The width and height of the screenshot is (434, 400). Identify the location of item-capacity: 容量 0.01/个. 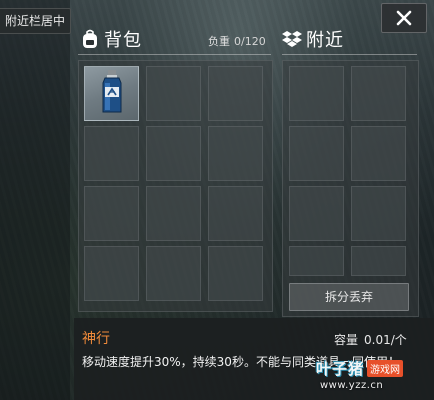
(370, 339).